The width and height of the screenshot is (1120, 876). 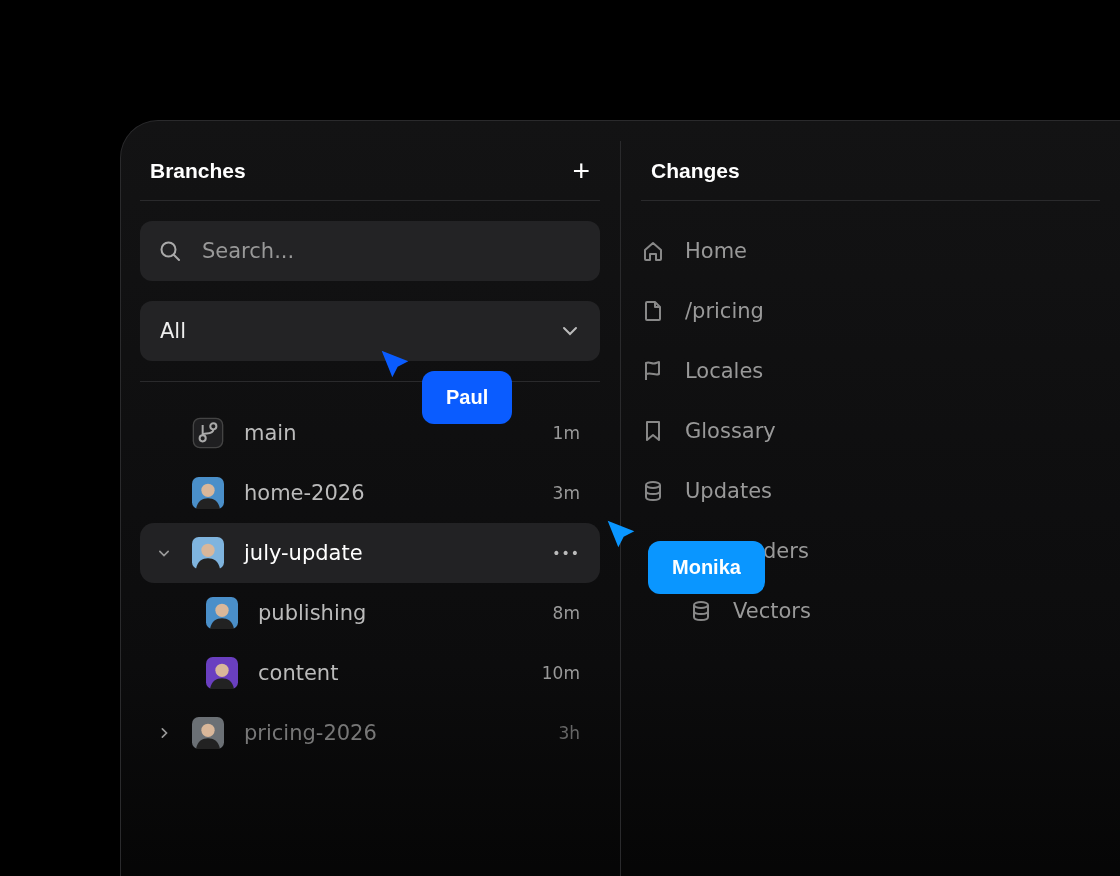 What do you see at coordinates (370, 733) in the screenshot?
I see `branch-item: pricing-2026 3h` at bounding box center [370, 733].